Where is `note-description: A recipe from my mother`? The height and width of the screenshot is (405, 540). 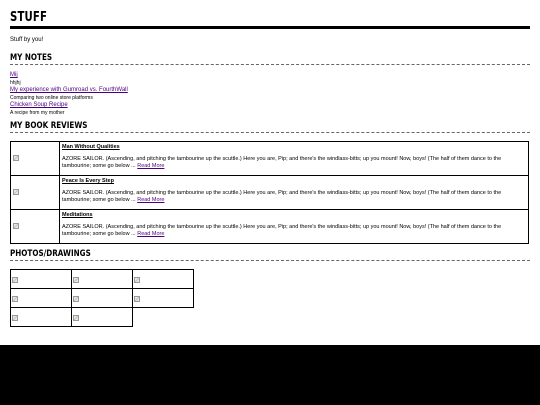
note-description: A recipe from my mother is located at coordinates (37, 112).